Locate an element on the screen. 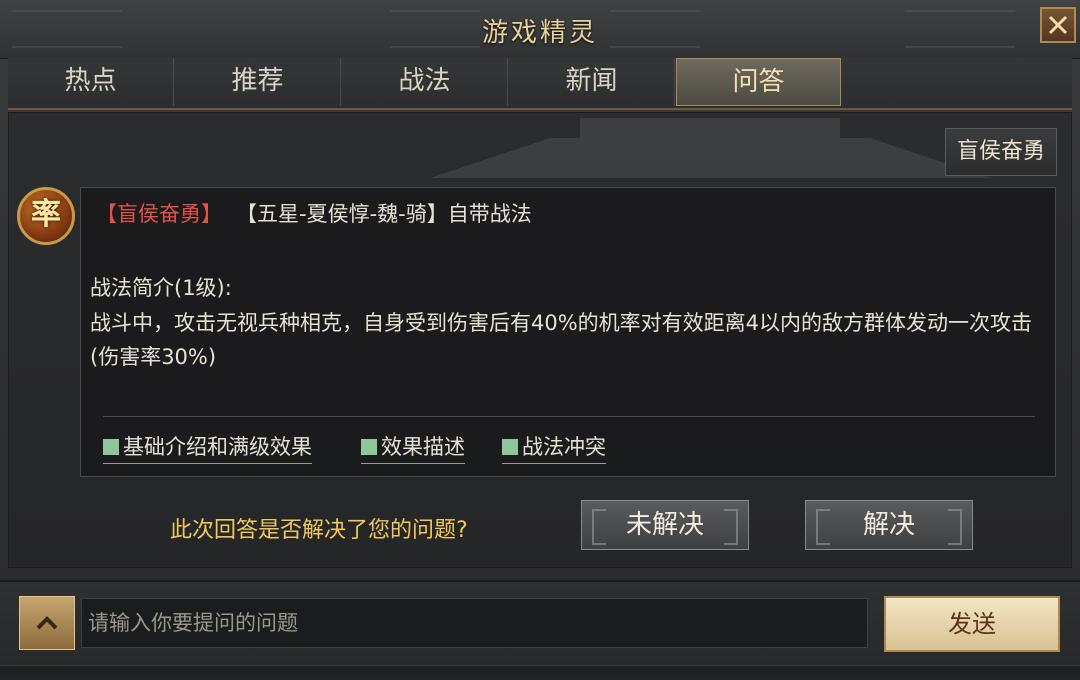  expand-button is located at coordinates (47, 623).